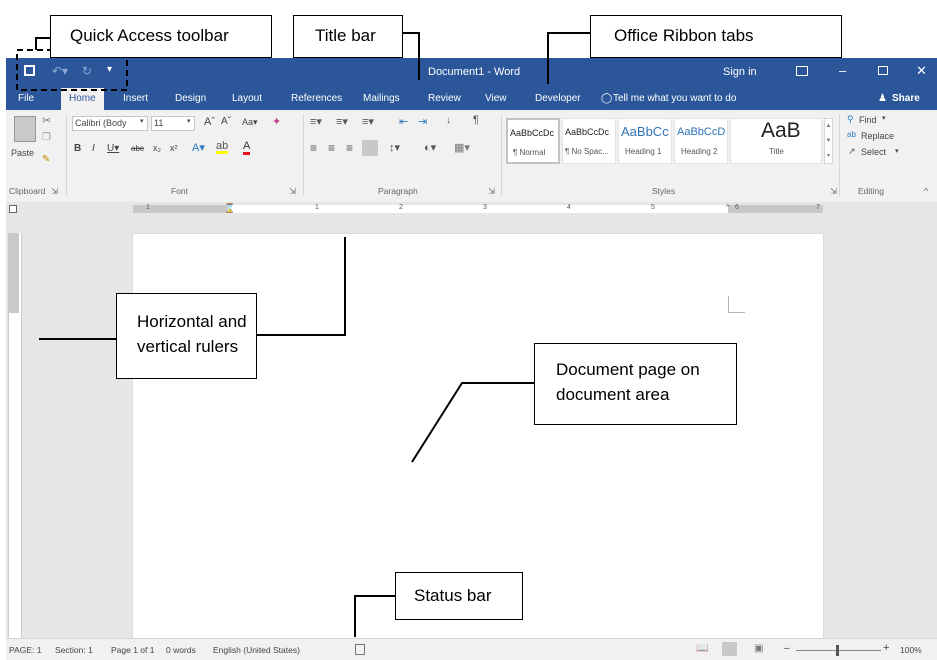 The image size is (937, 660). What do you see at coordinates (684, 35) in the screenshot?
I see `callout-ribbon-tabs-text: Office Ribbon tabs` at bounding box center [684, 35].